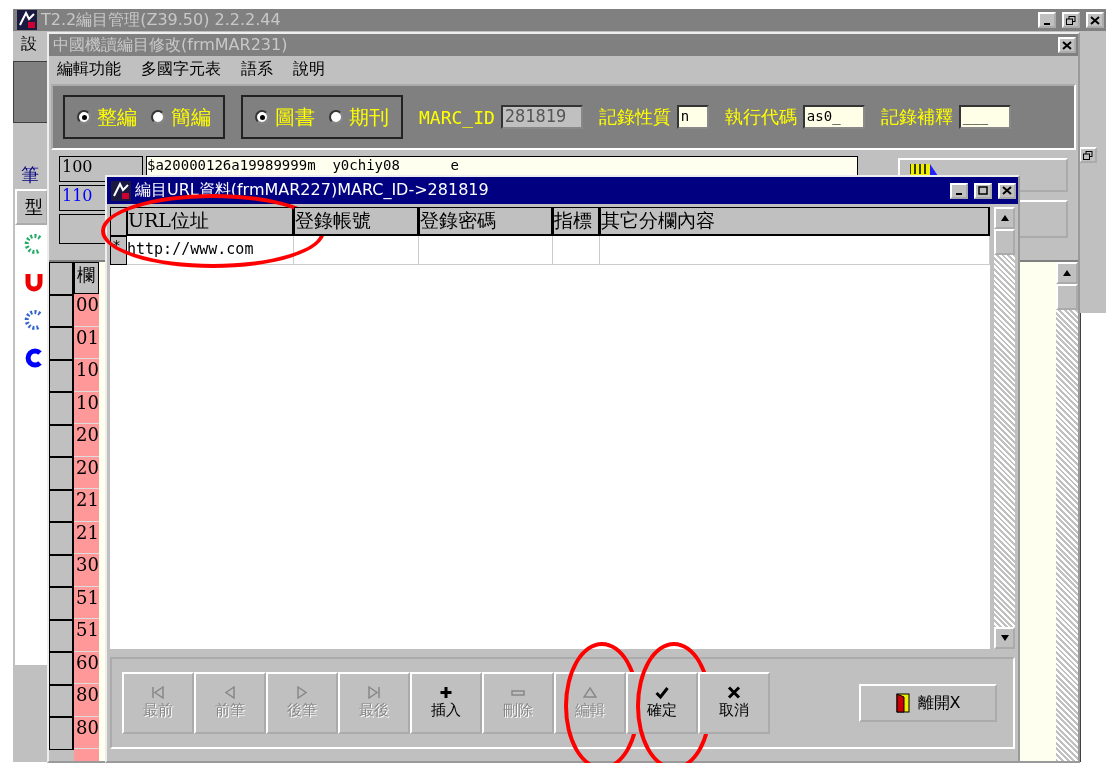 Image resolution: width=1107 pixels, height=763 pixels. I want to click on field-label: 記錄補釋, so click(916, 117).